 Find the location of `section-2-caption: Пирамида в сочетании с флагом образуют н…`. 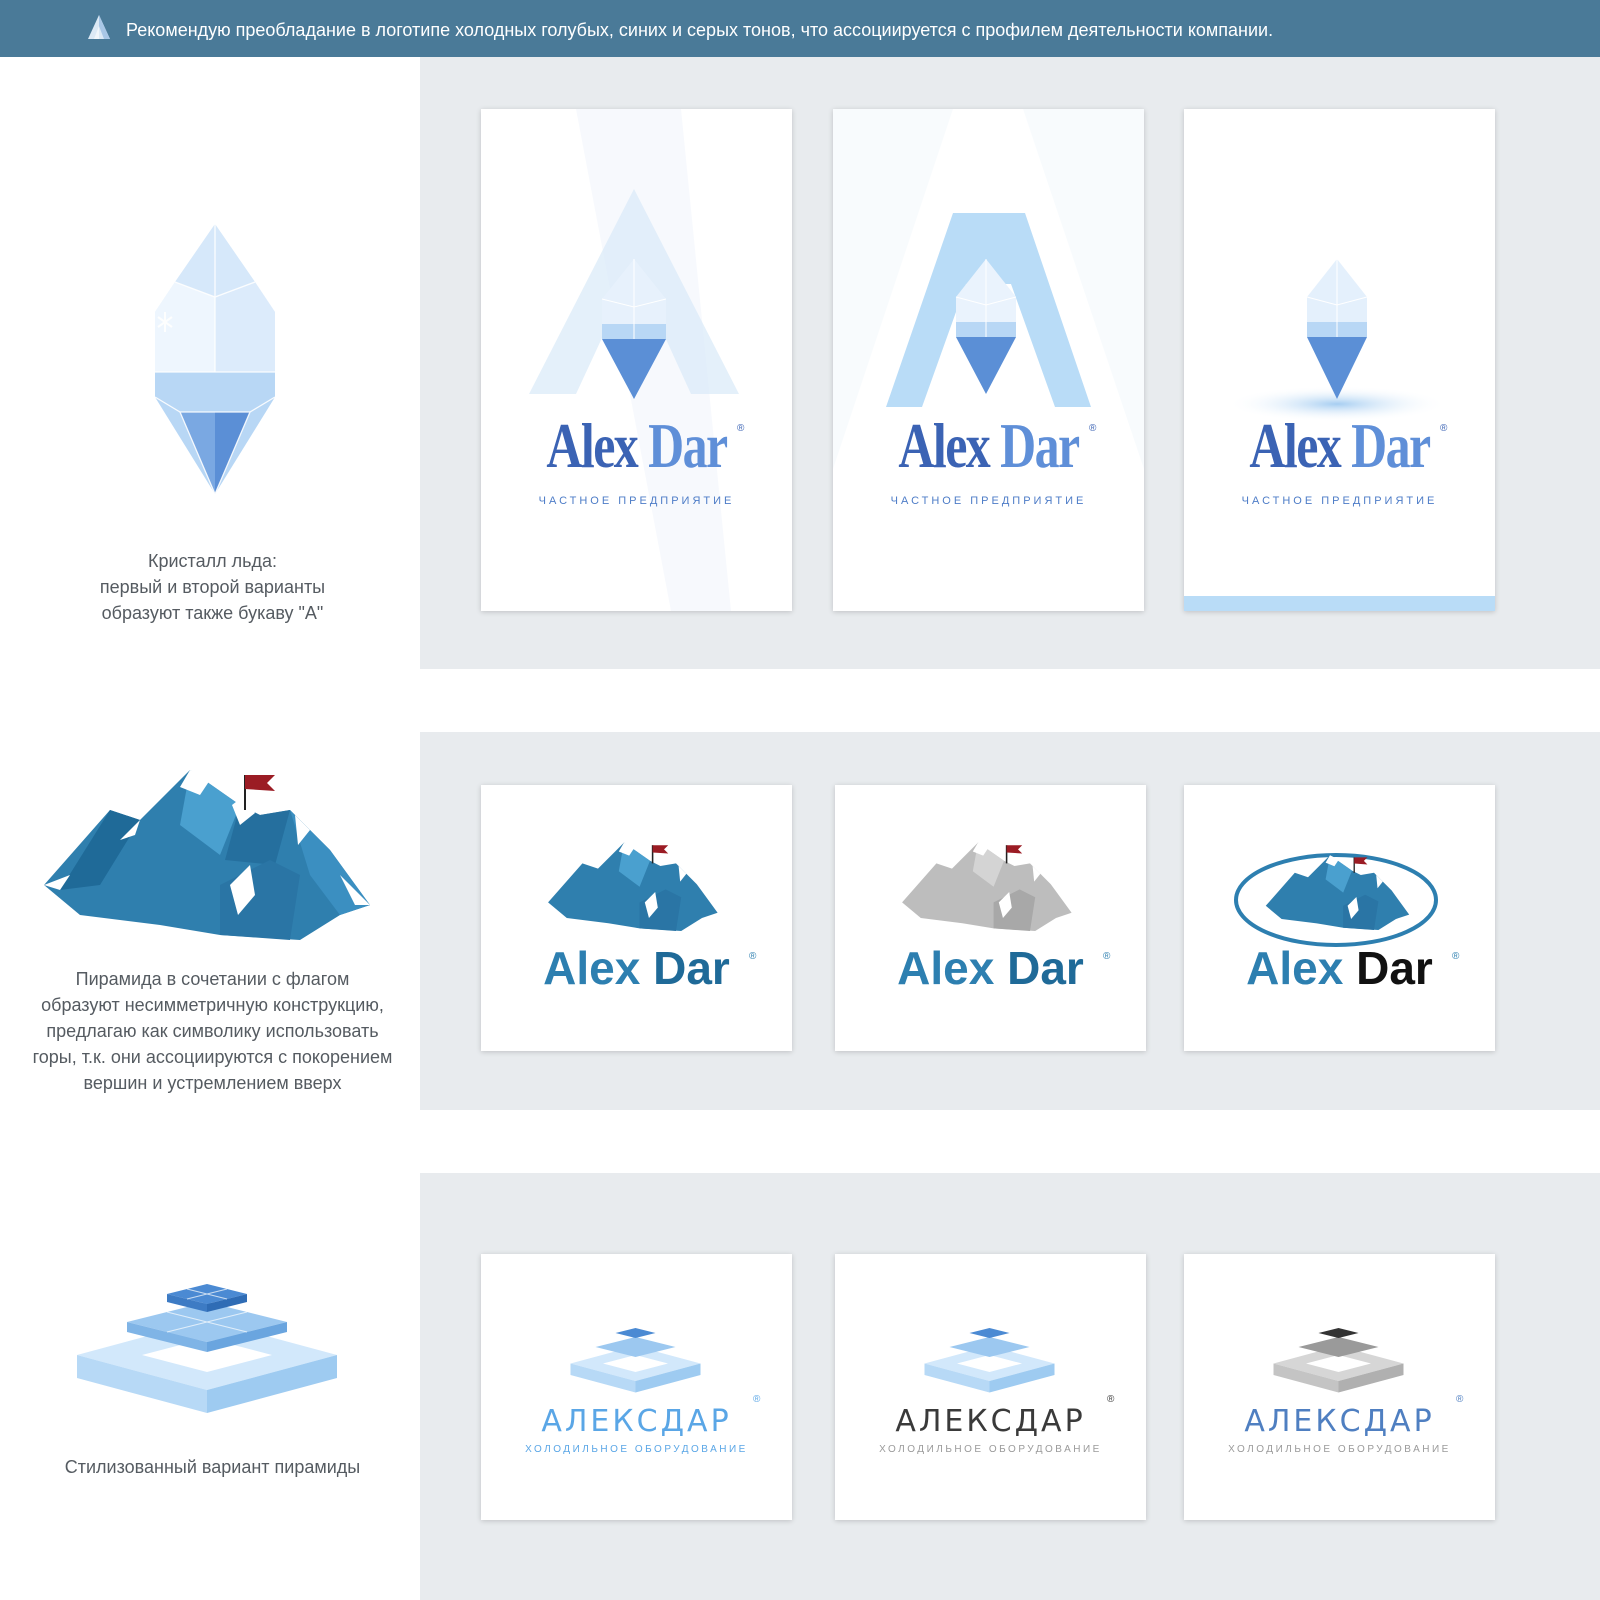

section-2-caption: Пирамида в сочетании с флагом образуют н… is located at coordinates (212, 1031).